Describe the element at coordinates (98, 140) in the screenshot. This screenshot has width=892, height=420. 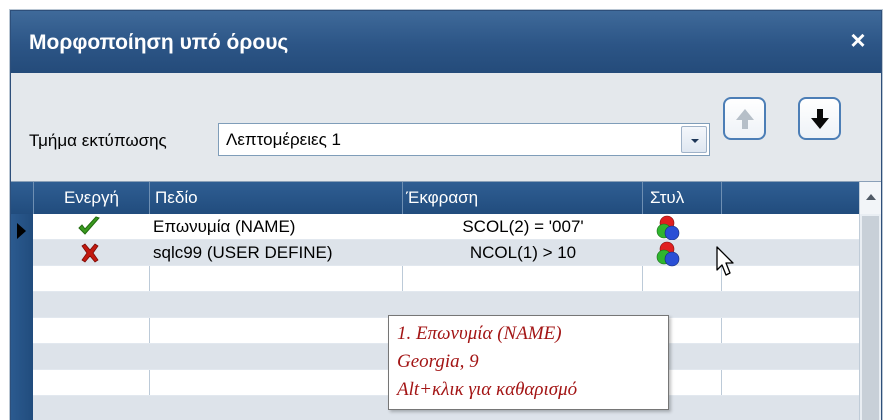
I see `section-label: Τμήμα εκτύπωσης` at that location.